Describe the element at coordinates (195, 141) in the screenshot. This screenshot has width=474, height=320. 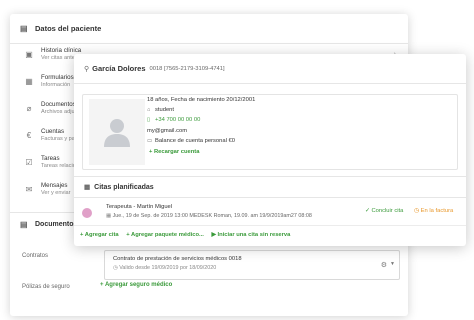
I see `balance: Balance de cuenta personal €0` at that location.